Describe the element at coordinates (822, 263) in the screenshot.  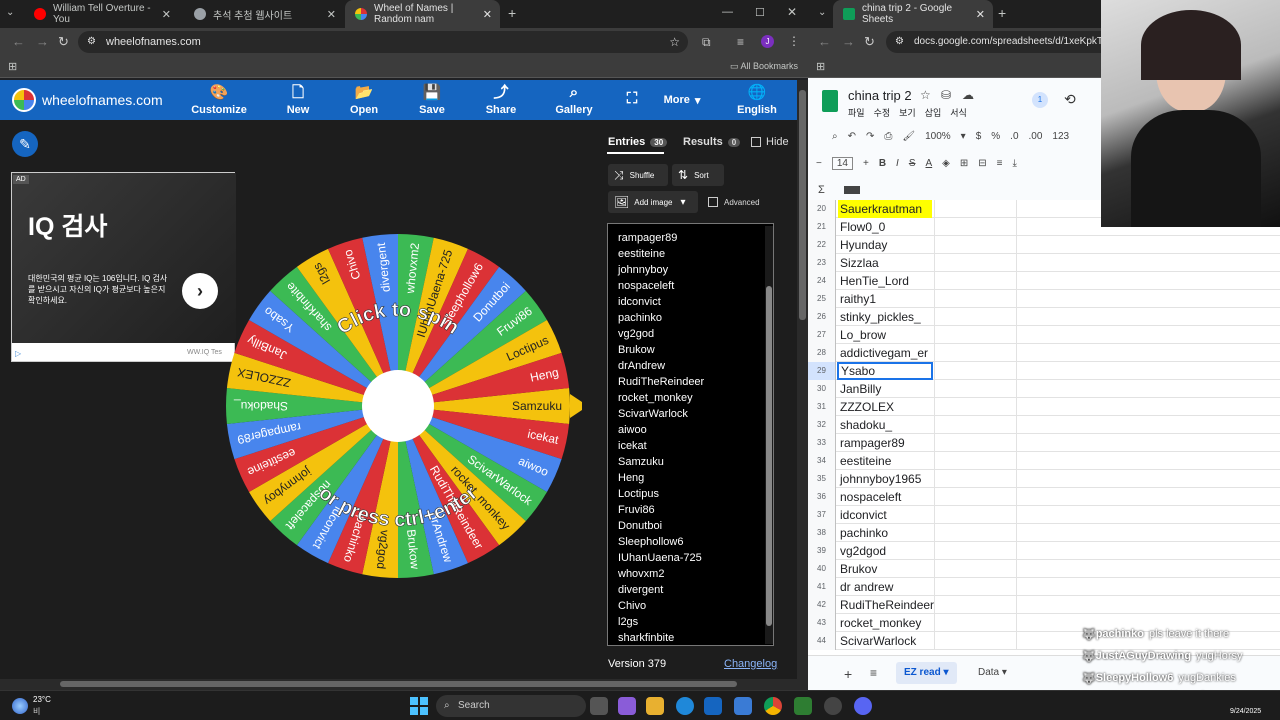
I see `row-number: 23` at that location.